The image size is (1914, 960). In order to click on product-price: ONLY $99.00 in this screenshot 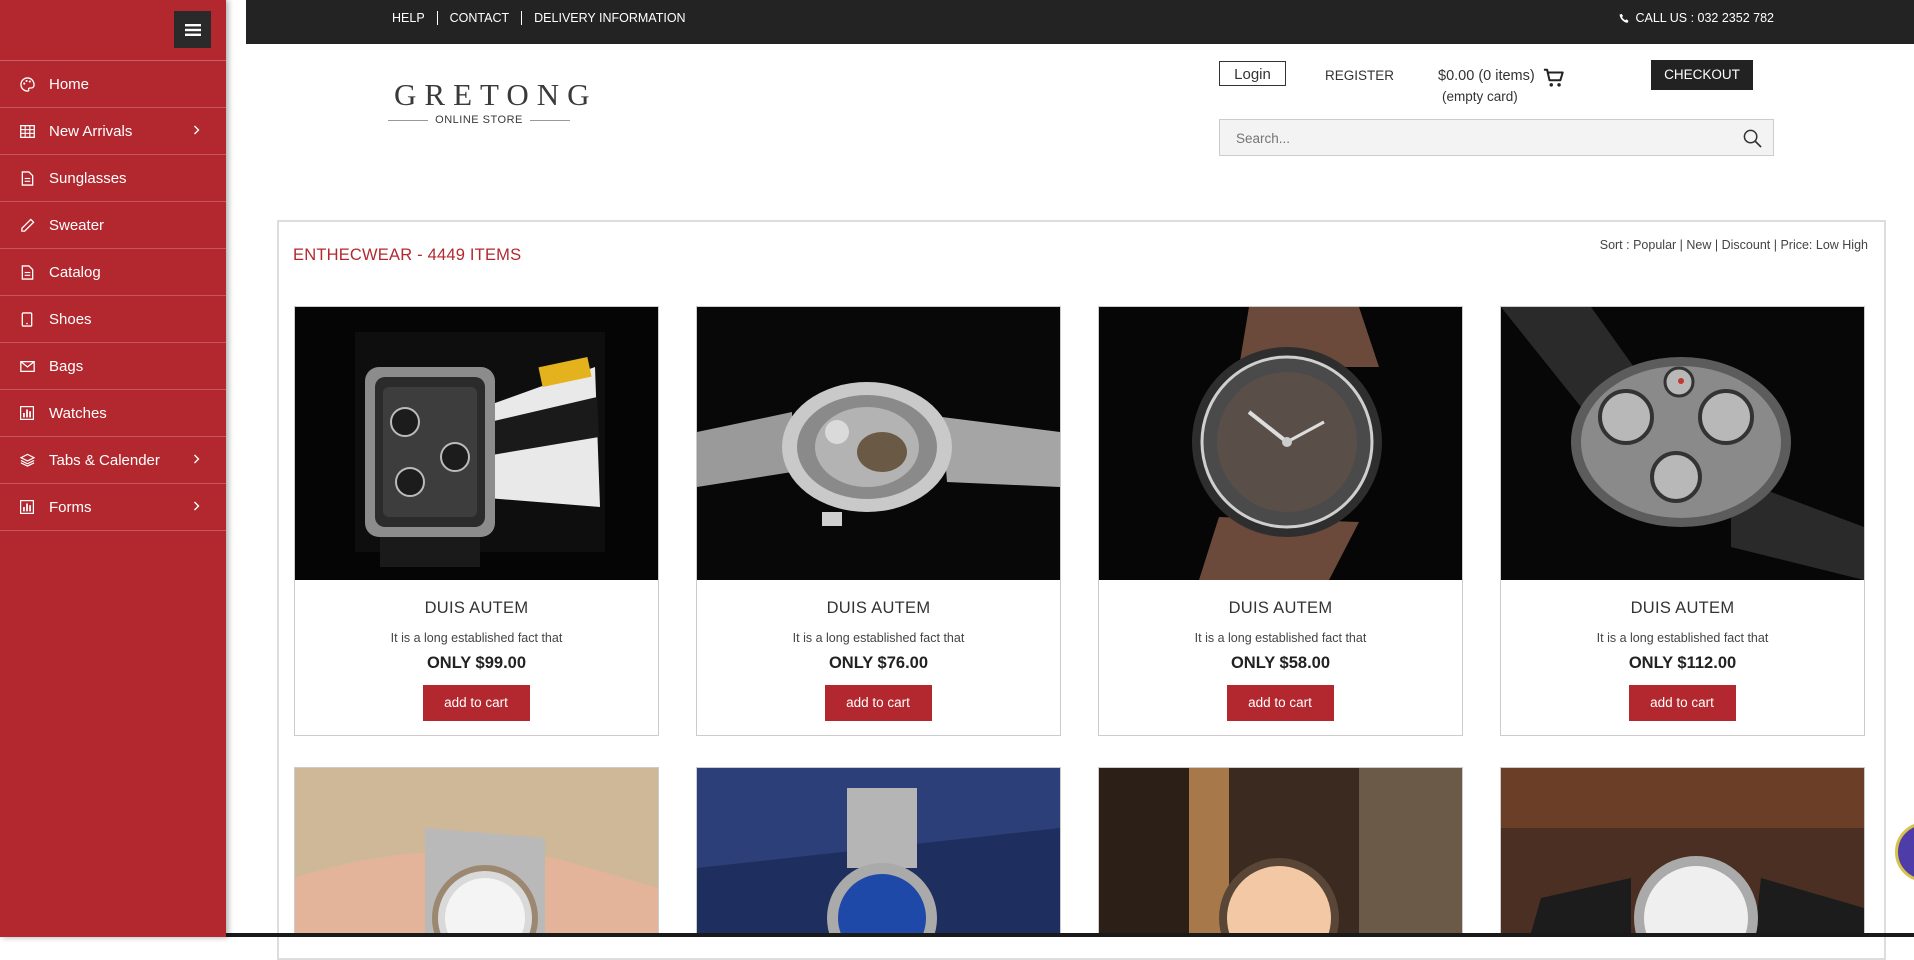, I will do `click(476, 663)`.